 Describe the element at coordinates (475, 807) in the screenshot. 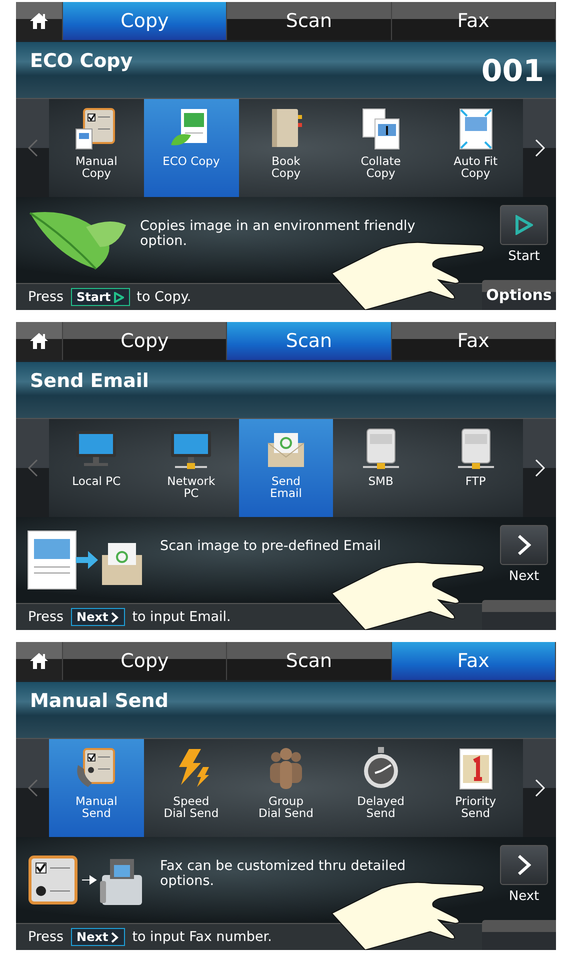

I see `function-label: Priority Send` at that location.